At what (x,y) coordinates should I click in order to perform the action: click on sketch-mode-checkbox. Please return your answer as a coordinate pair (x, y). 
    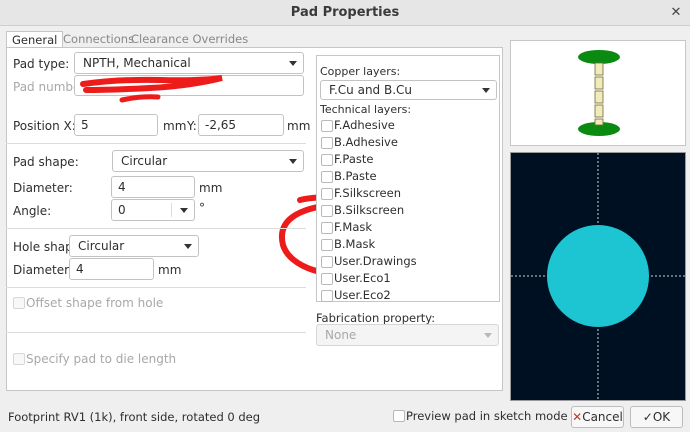
    Looking at the image, I should click on (399, 416).